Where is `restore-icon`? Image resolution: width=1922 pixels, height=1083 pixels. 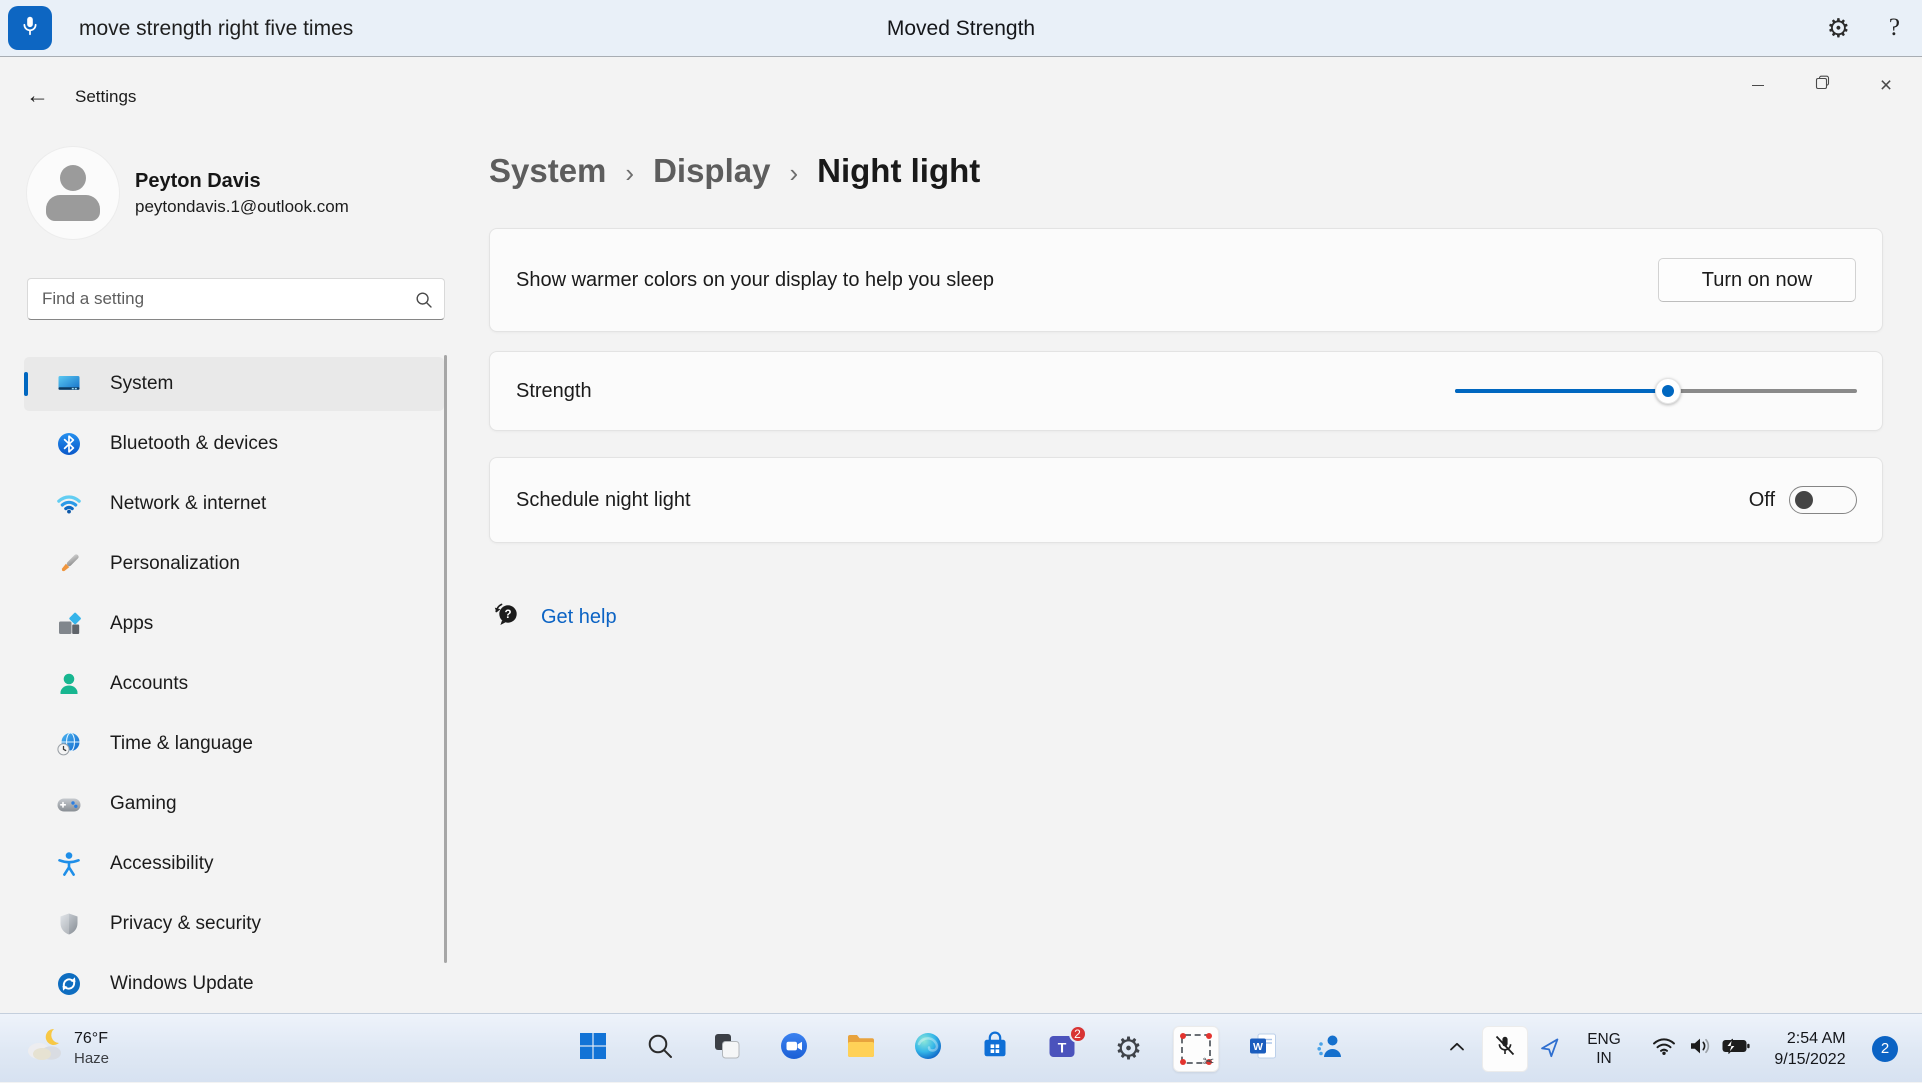
restore-icon is located at coordinates (1822, 85).